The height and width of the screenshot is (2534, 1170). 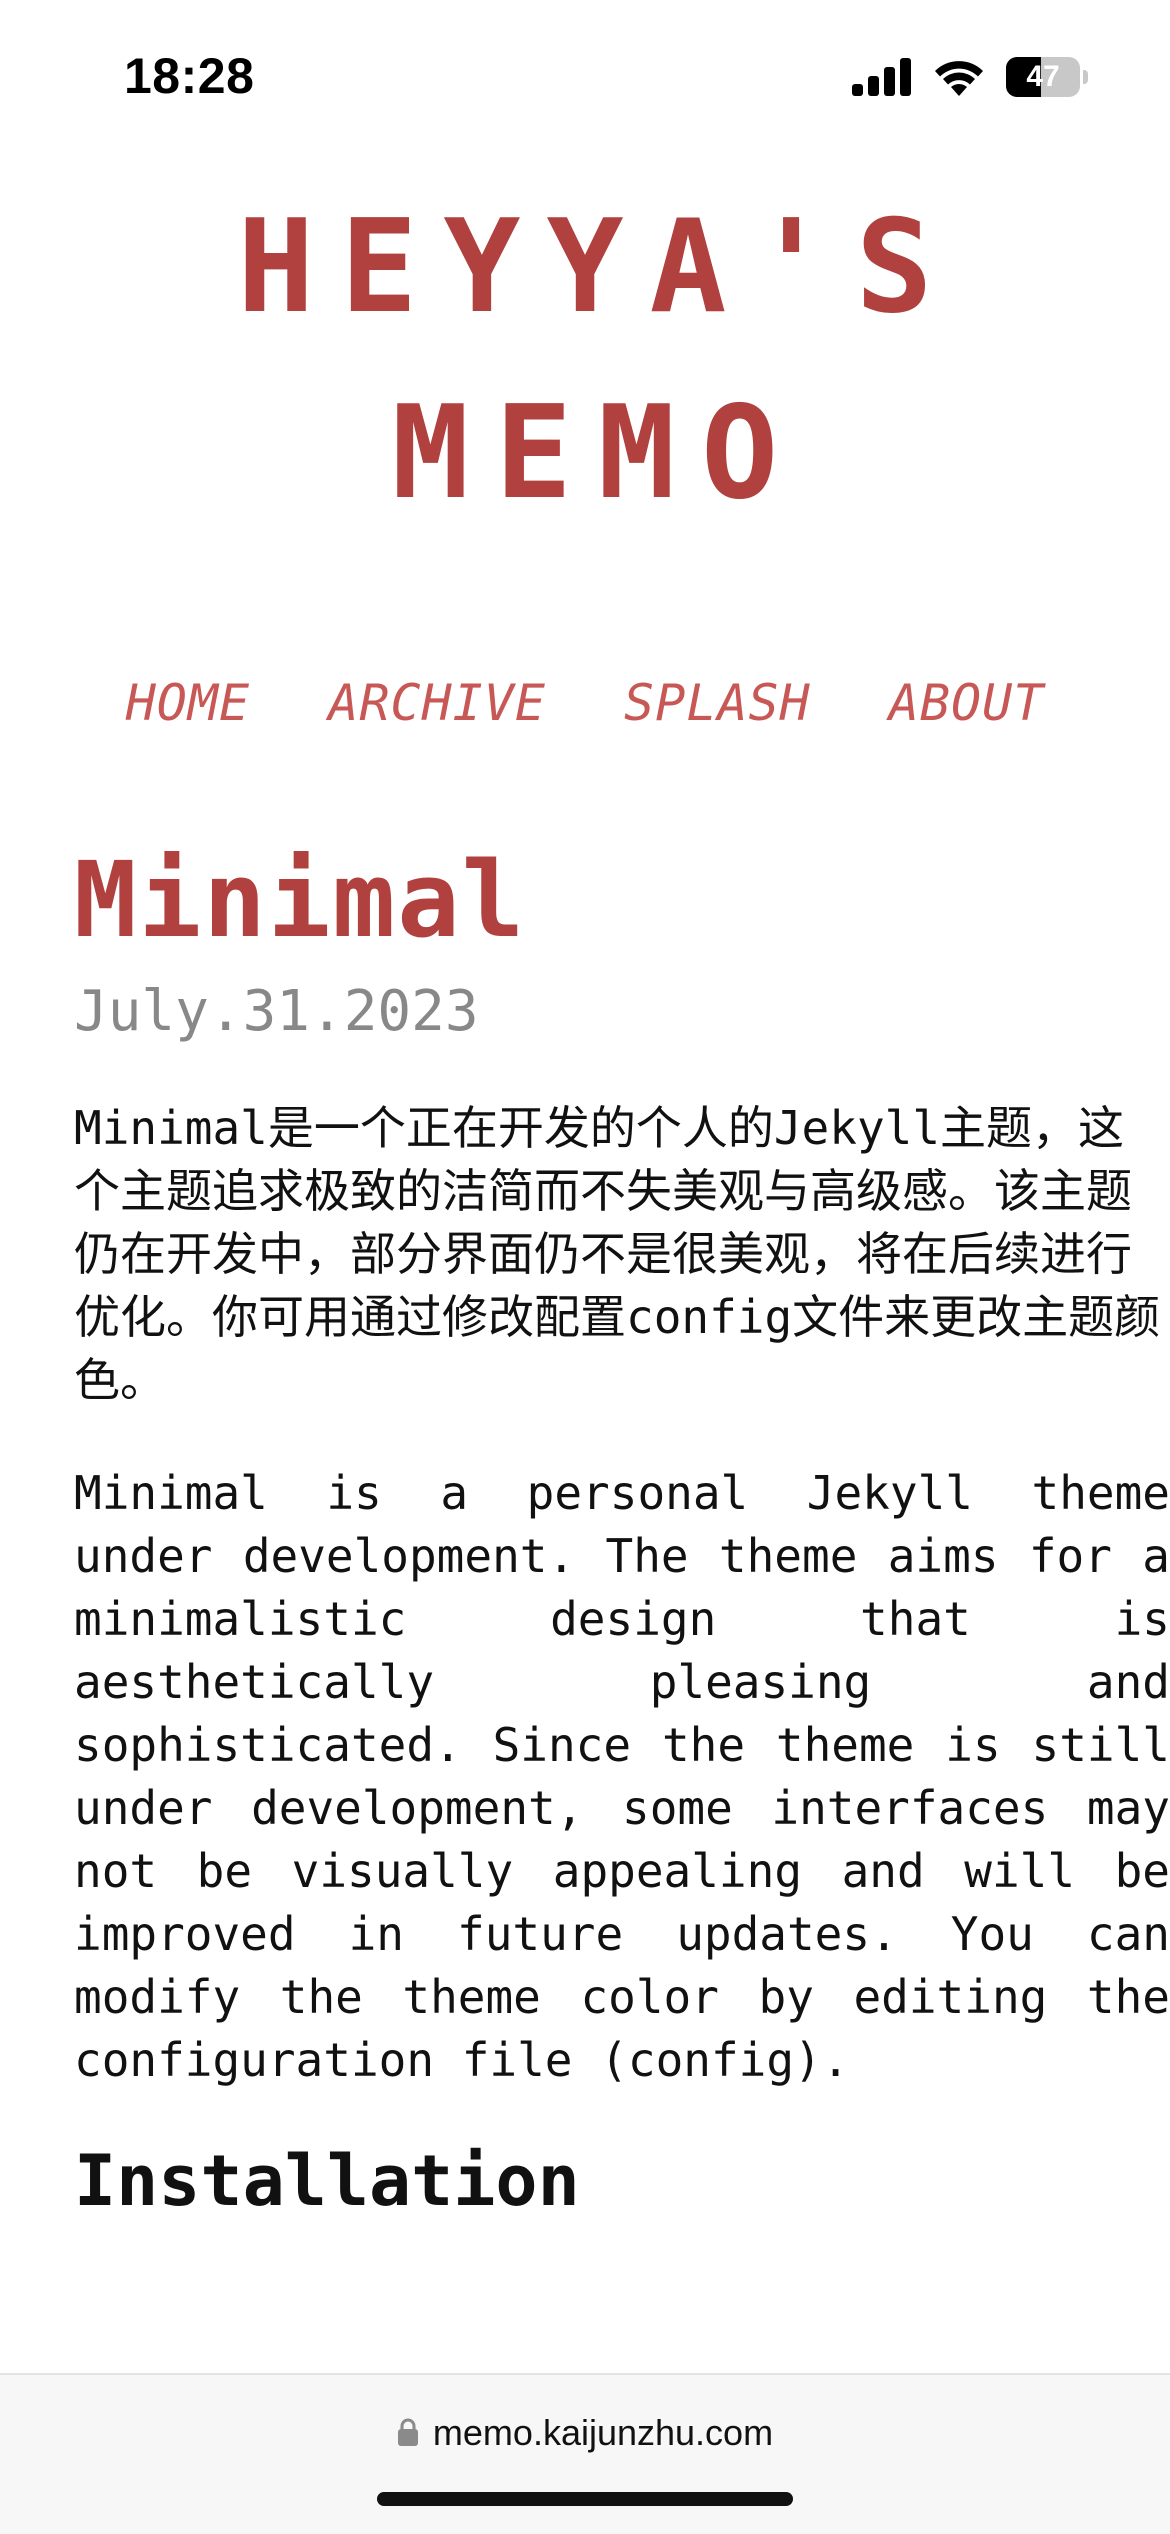 I want to click on nav-about-link: ABOUT, so click(x=967, y=703).